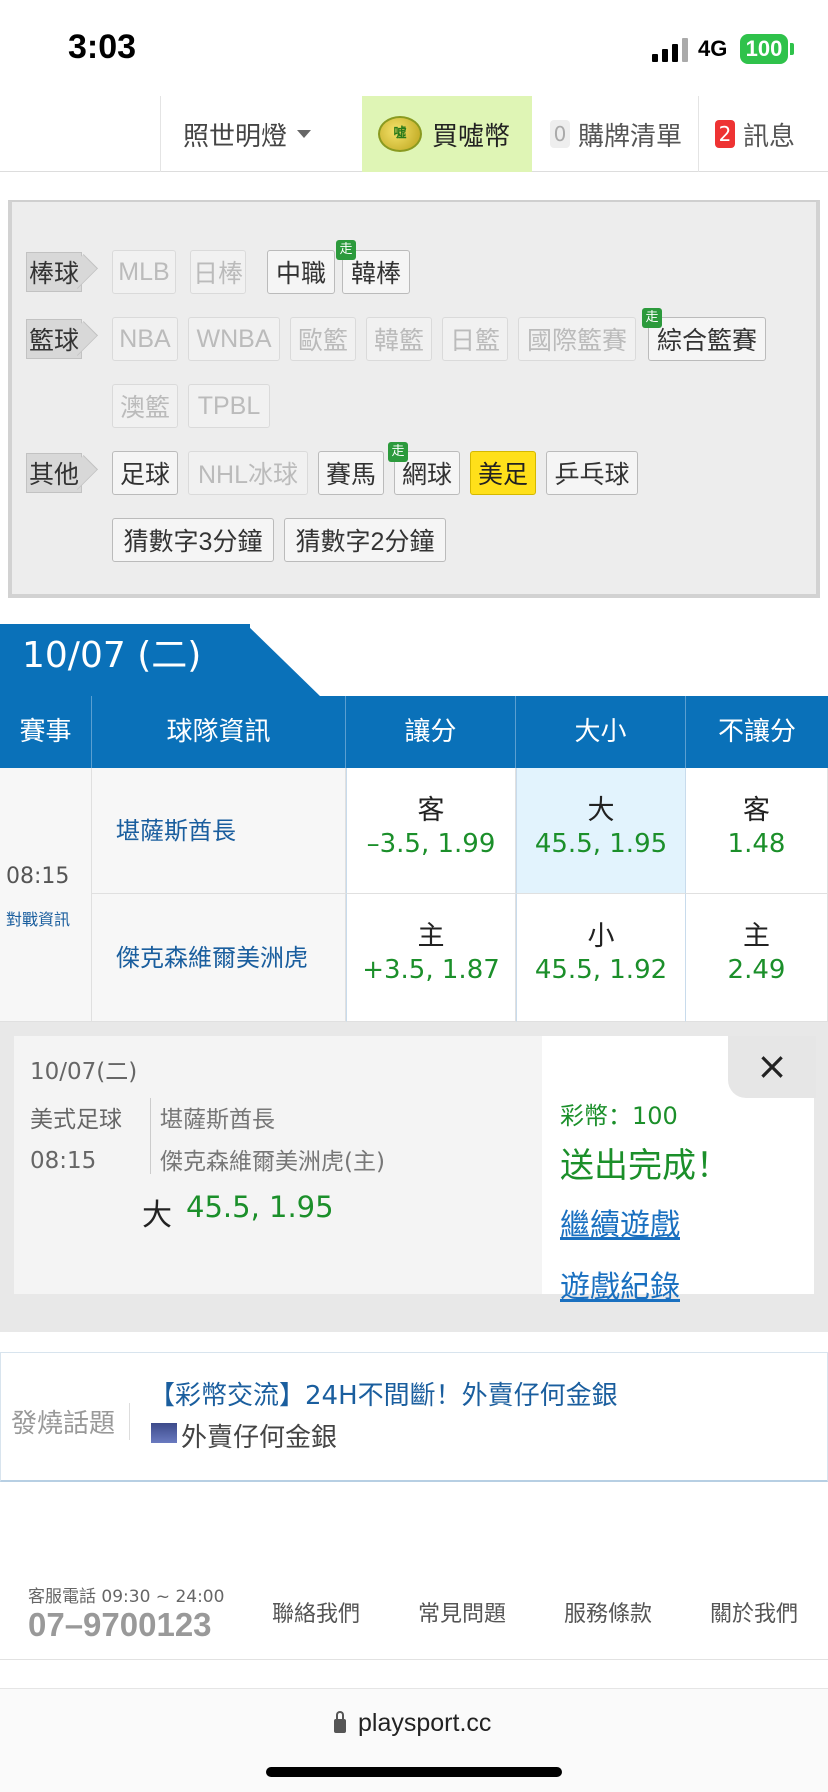 This screenshot has width=828, height=1792. Describe the element at coordinates (764, 49) in the screenshot. I see `battery-icon: 100` at that location.